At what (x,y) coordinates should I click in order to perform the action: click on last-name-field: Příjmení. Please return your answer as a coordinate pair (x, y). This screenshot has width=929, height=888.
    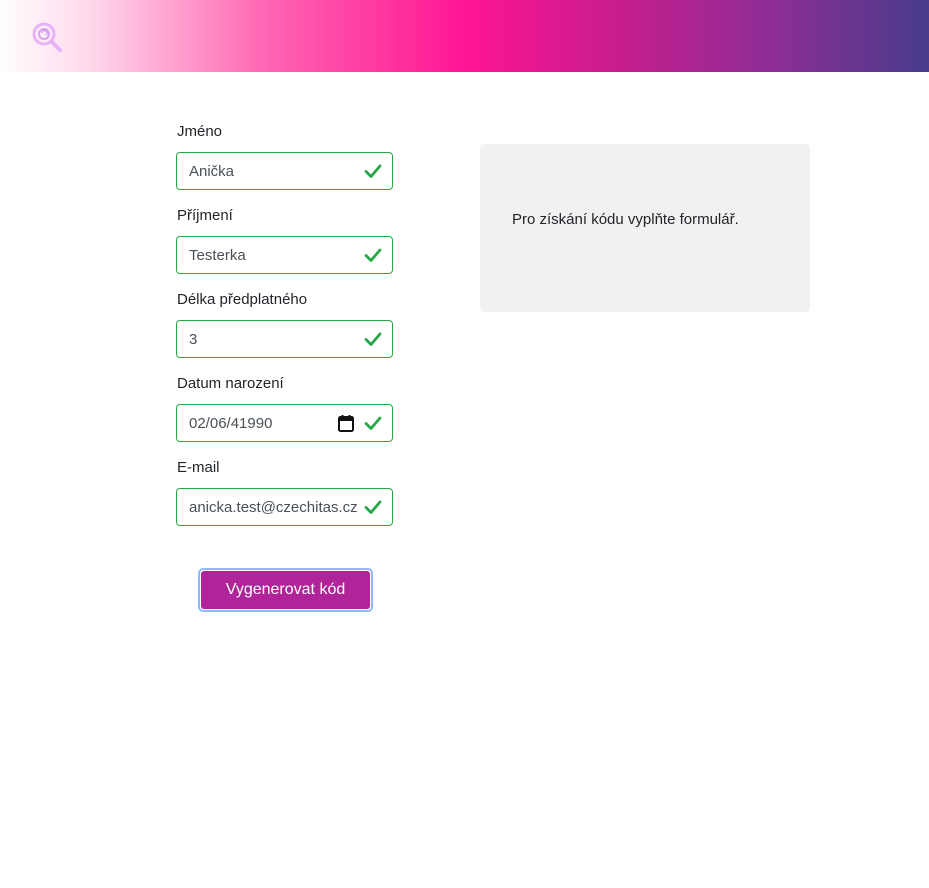
    Looking at the image, I should click on (284, 239).